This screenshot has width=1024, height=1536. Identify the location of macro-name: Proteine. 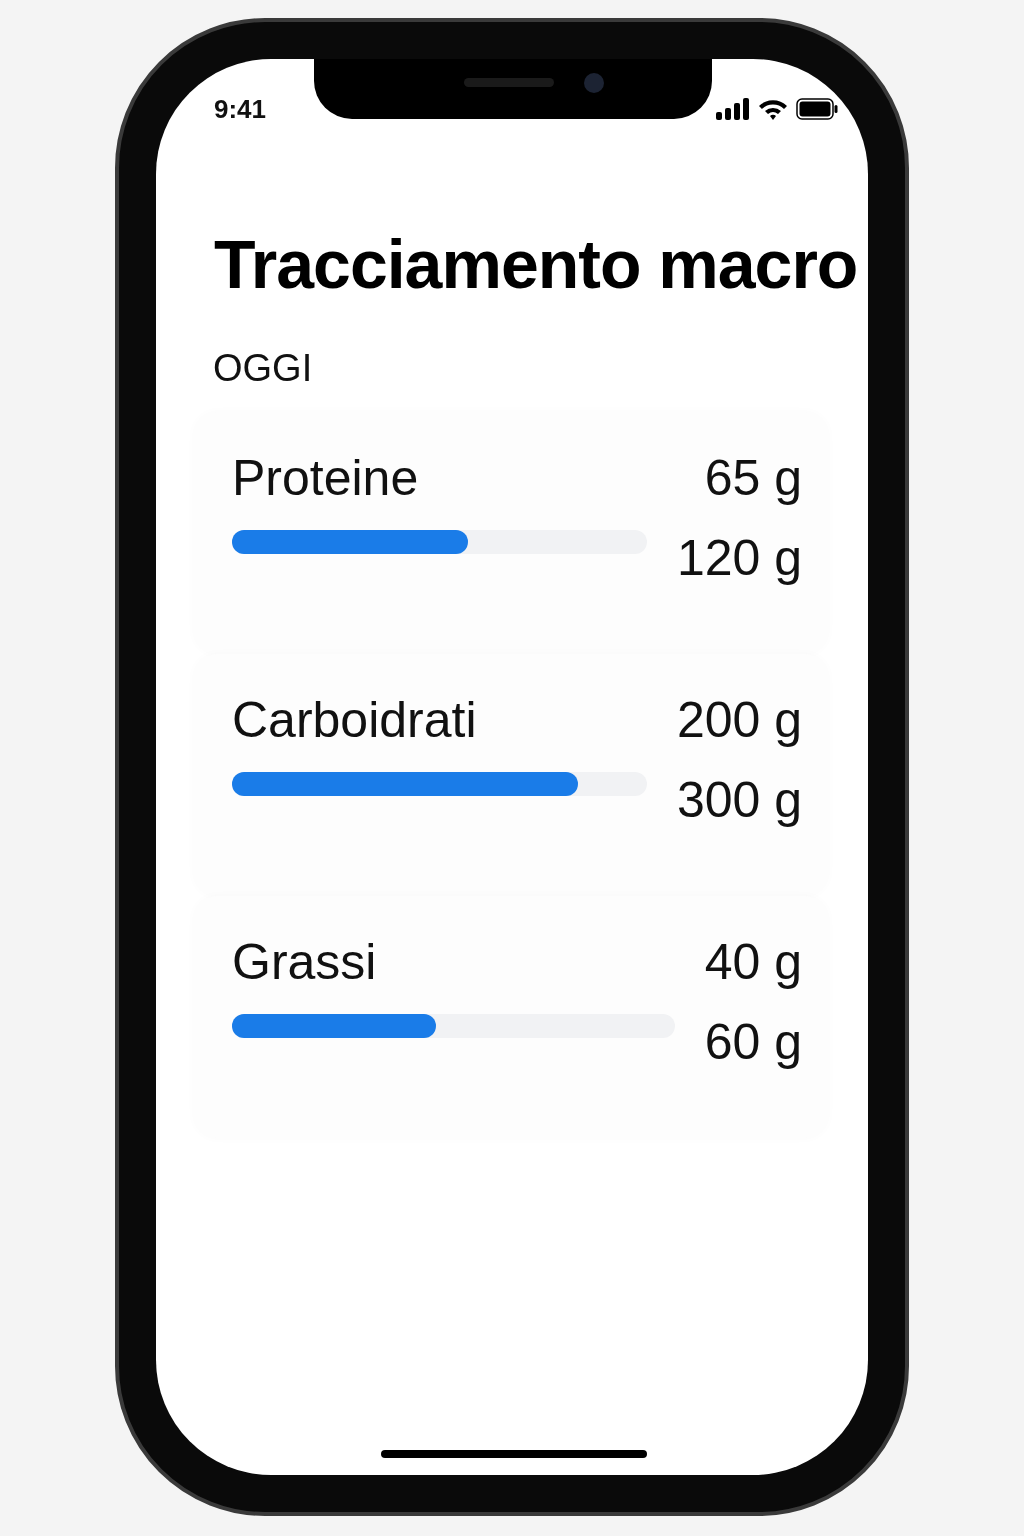
(325, 478).